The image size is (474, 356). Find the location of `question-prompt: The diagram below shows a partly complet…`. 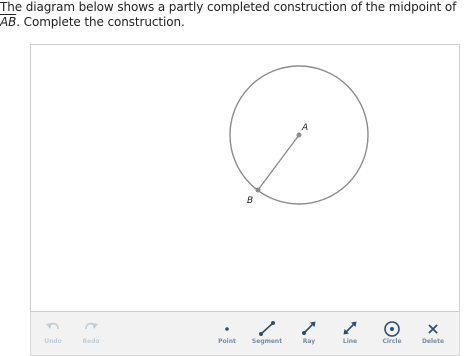

question-prompt: The diagram below shows a partly complet… is located at coordinates (237, 15).